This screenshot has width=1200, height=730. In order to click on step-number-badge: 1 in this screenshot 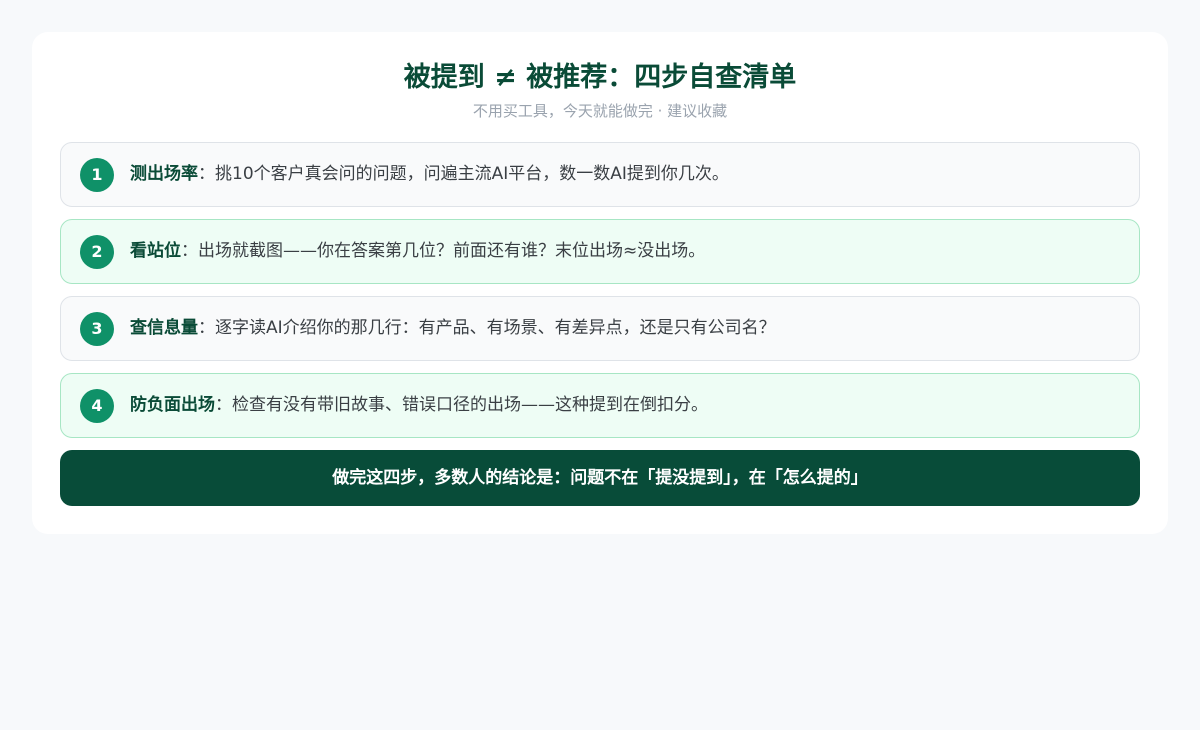, I will do `click(97, 175)`.